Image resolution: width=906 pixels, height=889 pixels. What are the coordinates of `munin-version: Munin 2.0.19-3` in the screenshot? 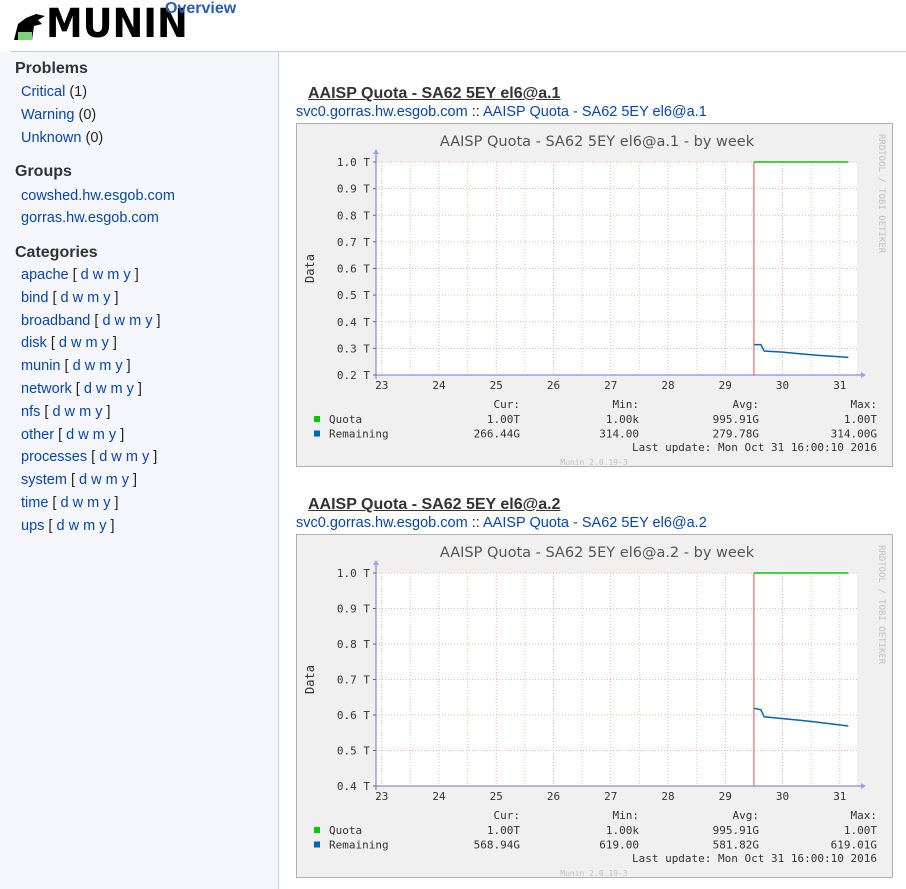 It's located at (594, 462).